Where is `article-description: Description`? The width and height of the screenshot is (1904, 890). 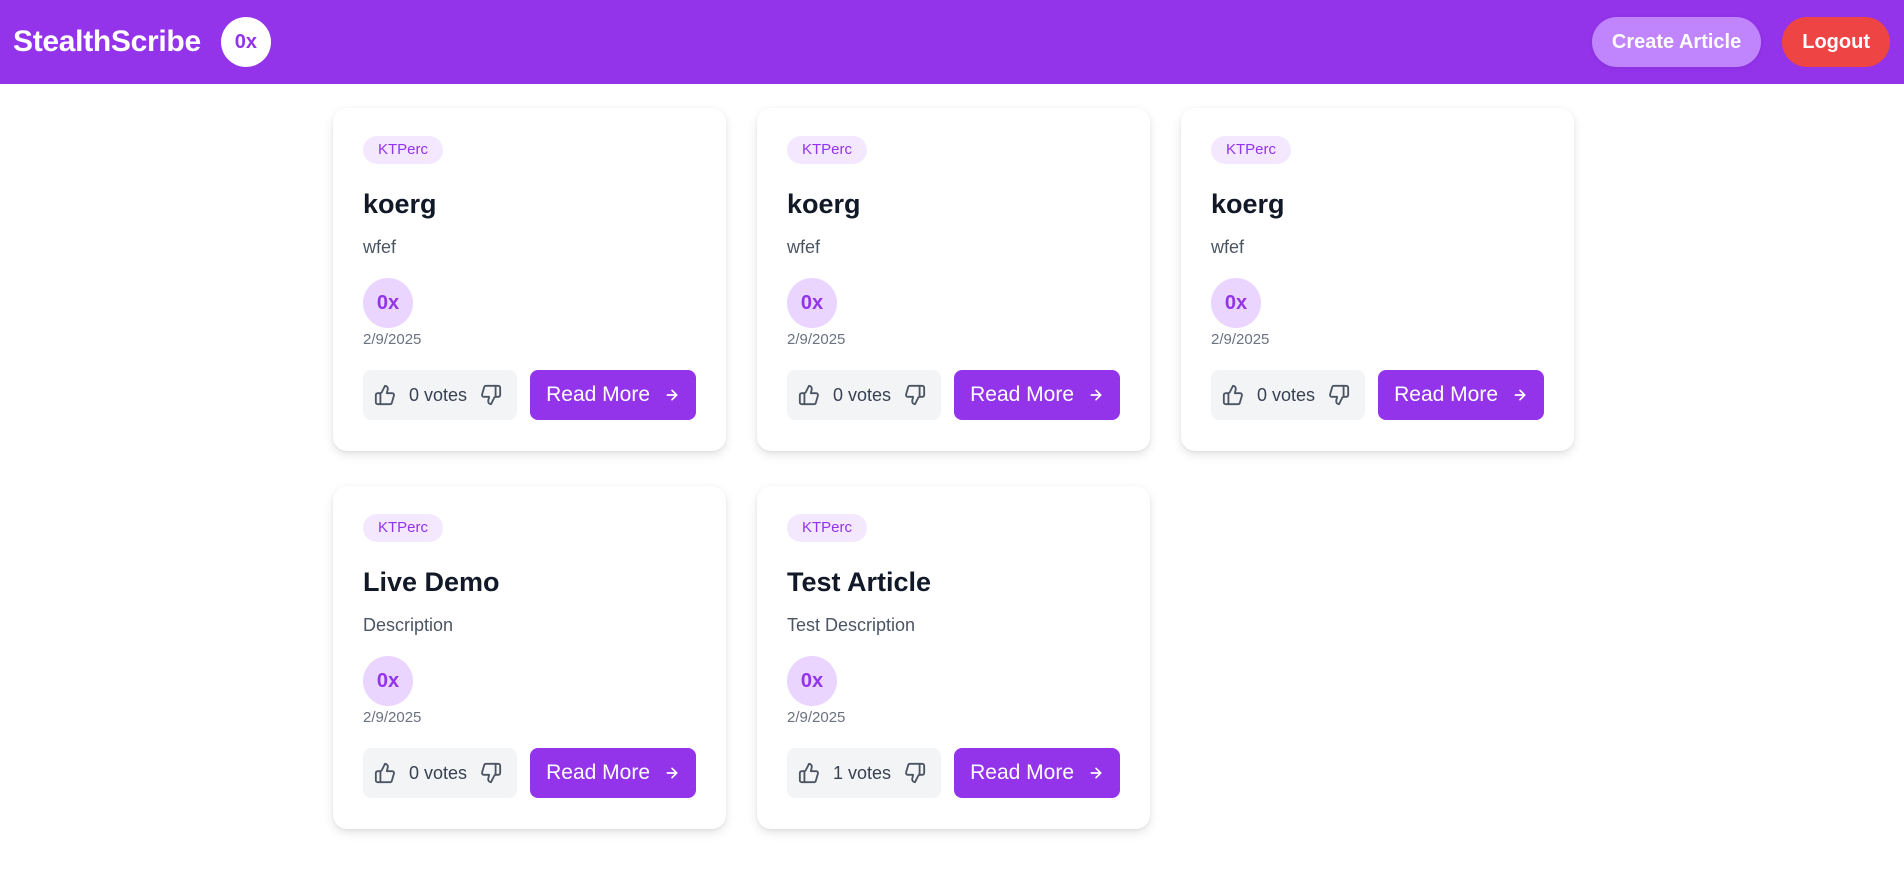 article-description: Description is located at coordinates (408, 625).